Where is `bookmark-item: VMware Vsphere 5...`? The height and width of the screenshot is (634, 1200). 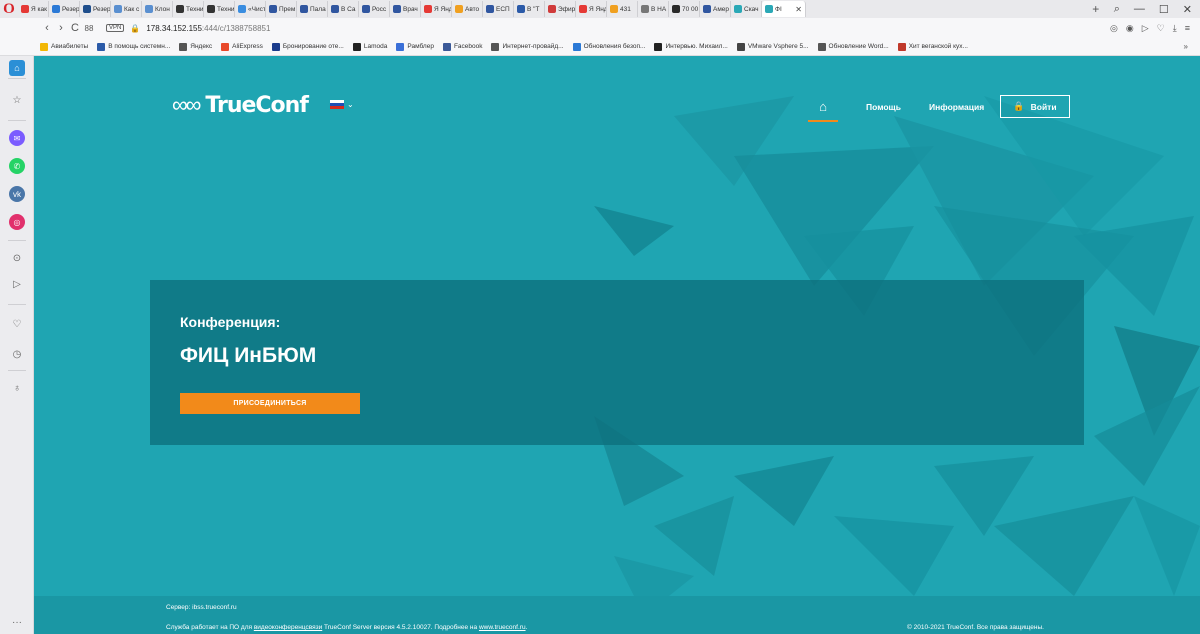
bookmark-item: VMware Vsphere 5... is located at coordinates (772, 46).